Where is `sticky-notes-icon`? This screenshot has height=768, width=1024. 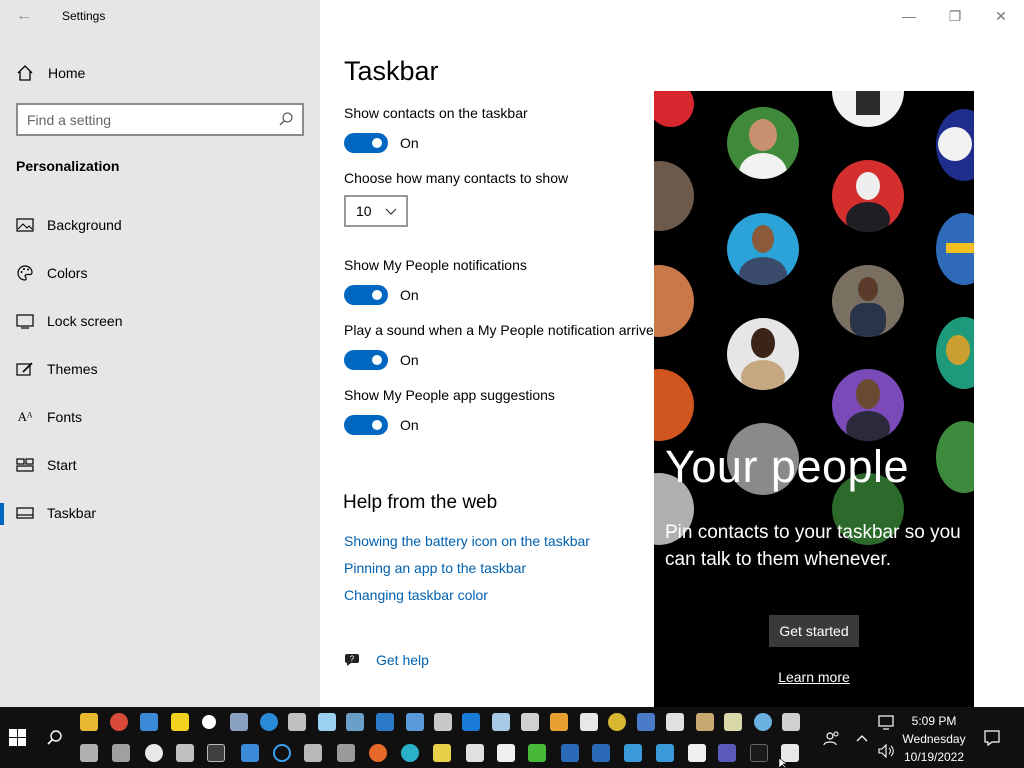 sticky-notes-icon is located at coordinates (180, 722).